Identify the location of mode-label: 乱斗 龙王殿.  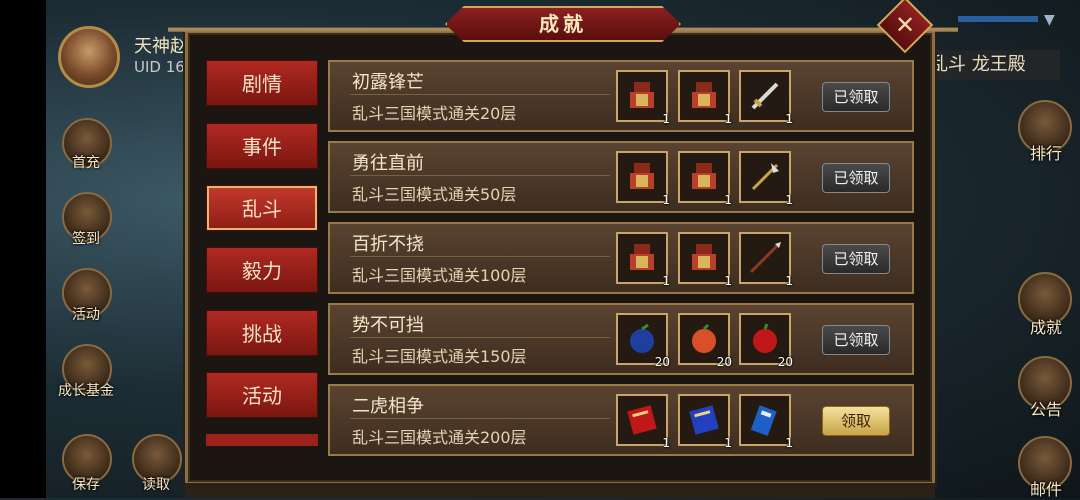
(990, 65).